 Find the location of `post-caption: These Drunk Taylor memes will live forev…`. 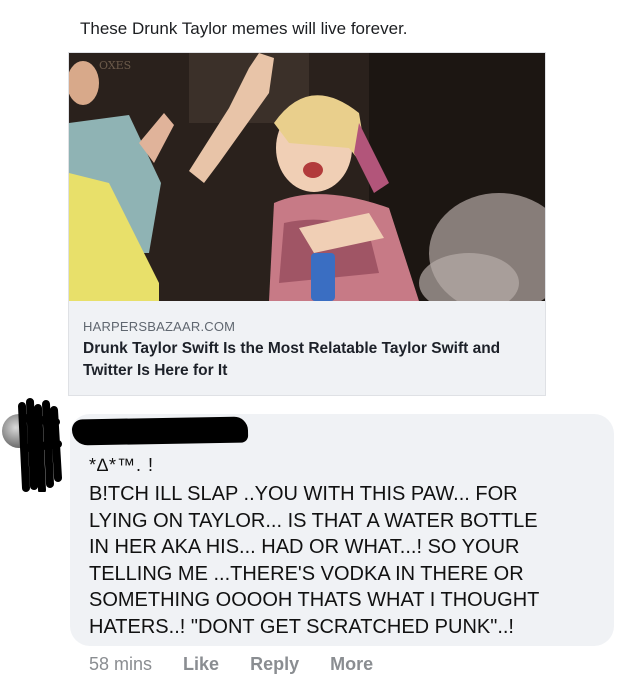

post-caption: These Drunk Taylor memes will live forev… is located at coordinates (244, 28).